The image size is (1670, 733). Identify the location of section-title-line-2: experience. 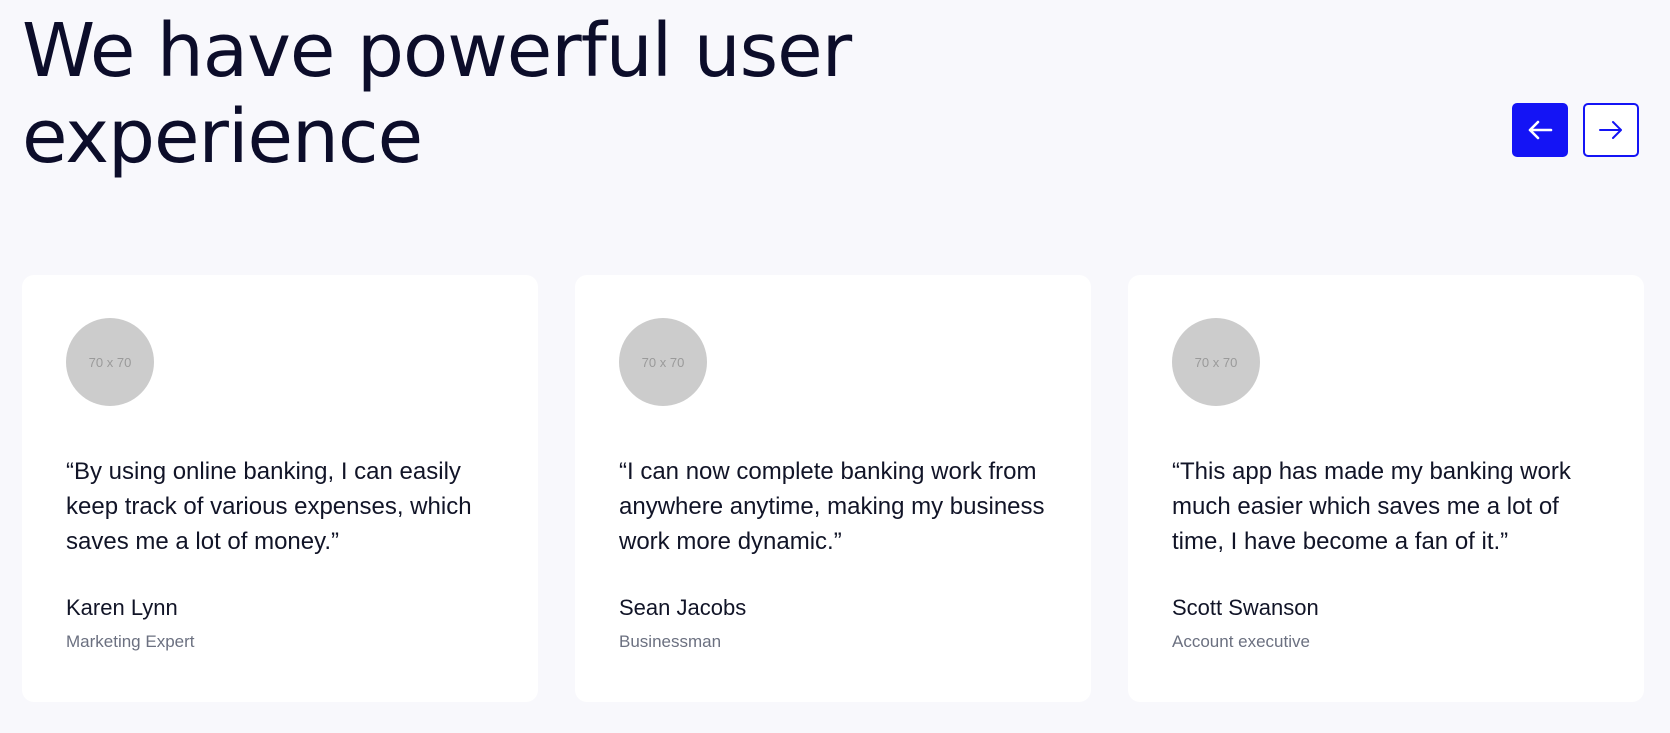
(222, 137).